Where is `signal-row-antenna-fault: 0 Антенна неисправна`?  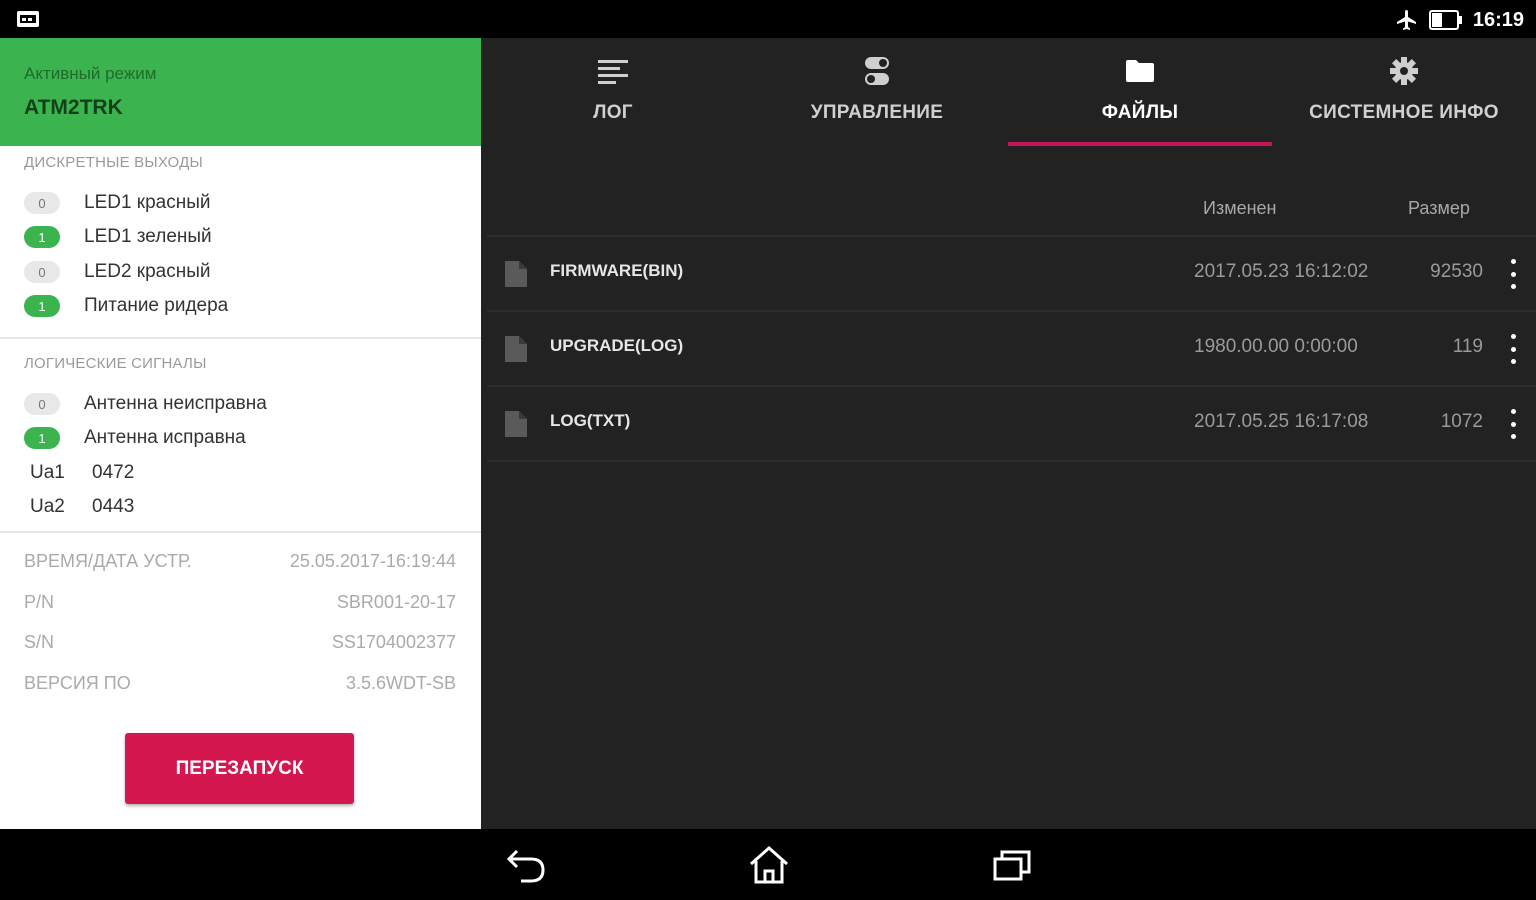
signal-row-antenna-fault: 0 Антенна неисправна is located at coordinates (145, 404).